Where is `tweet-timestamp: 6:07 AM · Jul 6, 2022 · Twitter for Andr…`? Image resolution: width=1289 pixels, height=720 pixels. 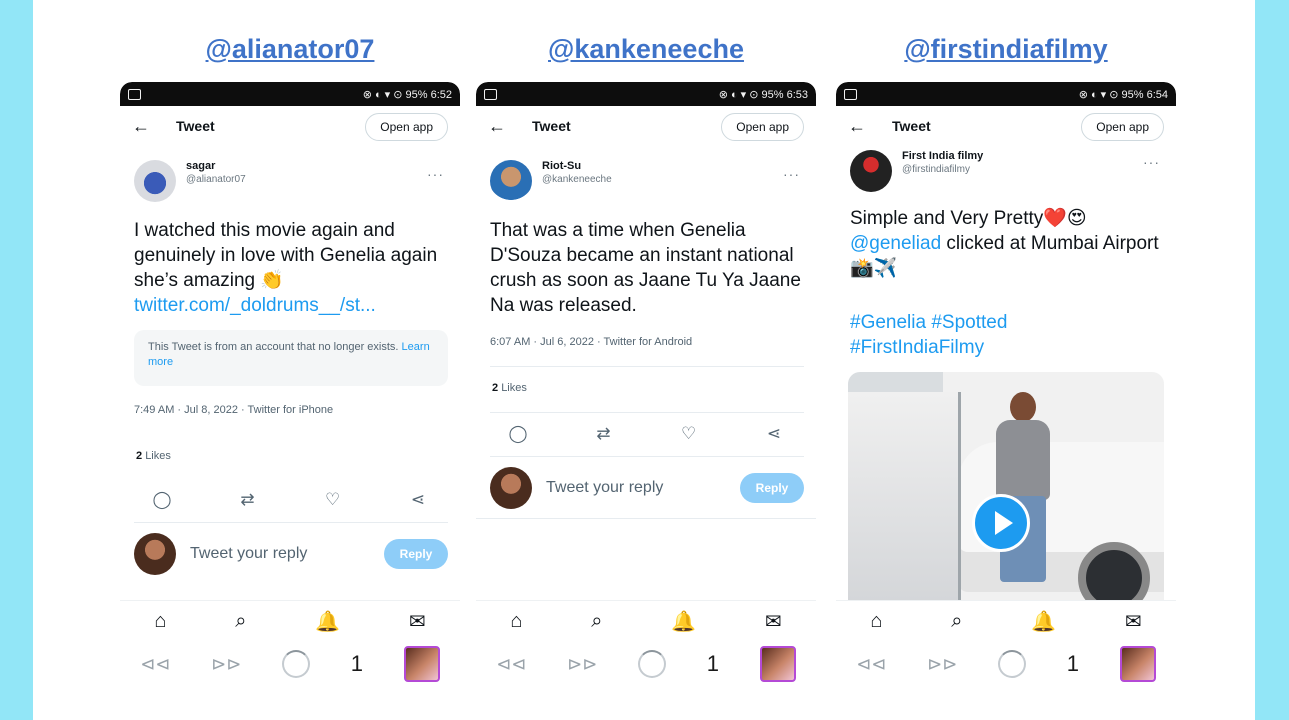 tweet-timestamp: 6:07 AM · Jul 6, 2022 · Twitter for Andr… is located at coordinates (591, 342).